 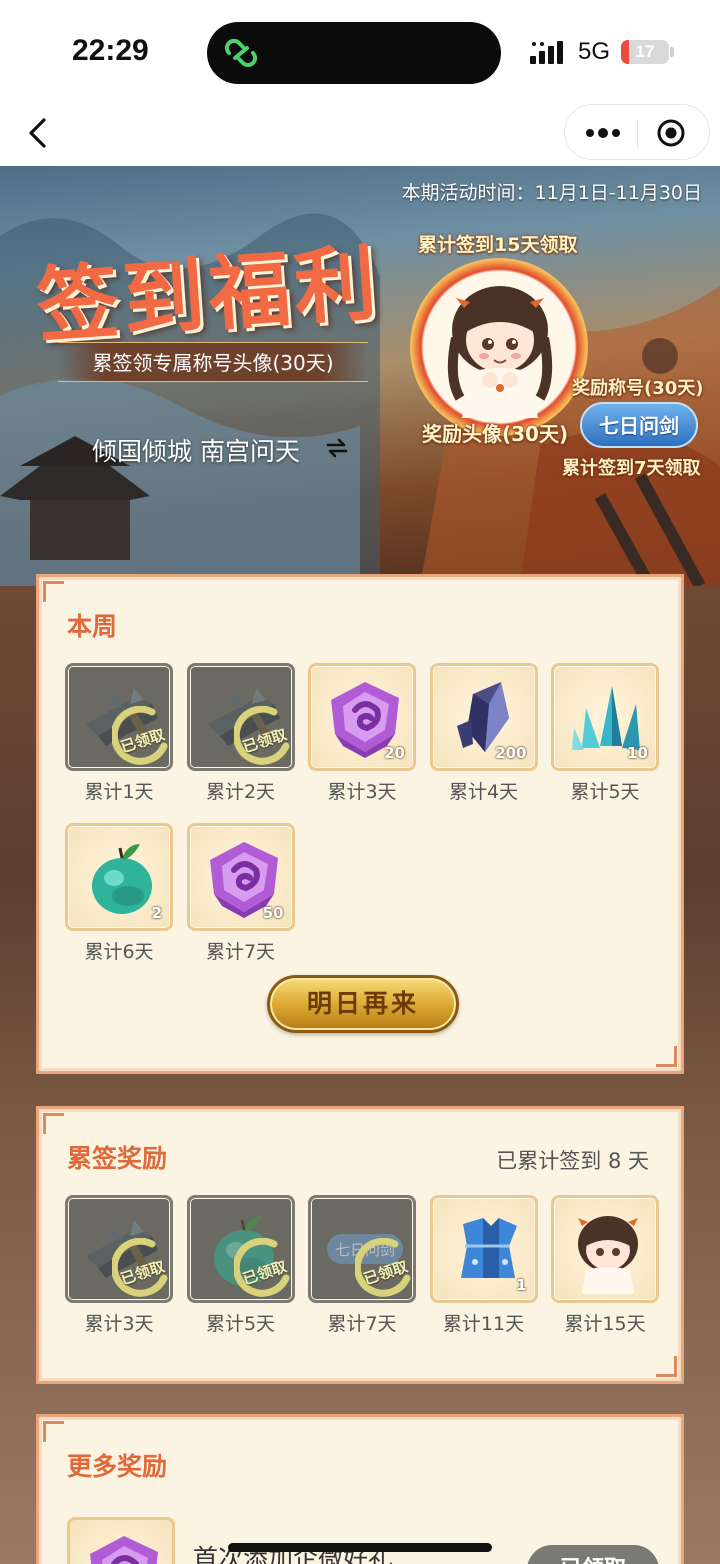 What do you see at coordinates (637, 753) in the screenshot?
I see `reward-quantity: 10` at bounding box center [637, 753].